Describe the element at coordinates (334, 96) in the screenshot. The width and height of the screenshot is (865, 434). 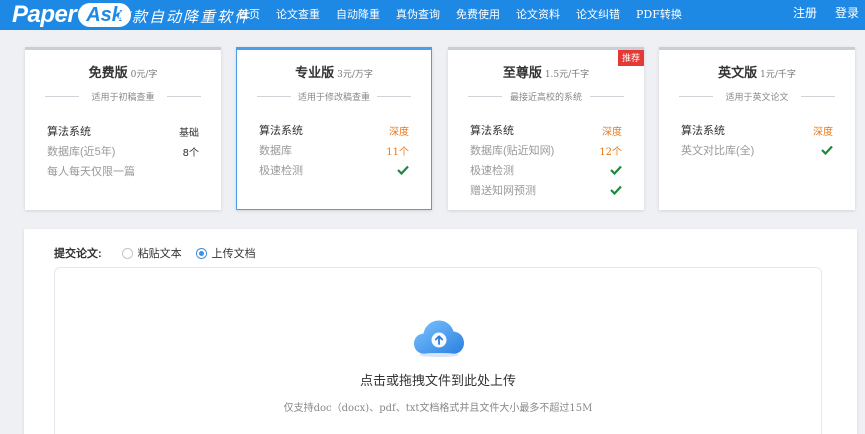
I see `plan-subtitle: 适用于修改稿查重` at that location.